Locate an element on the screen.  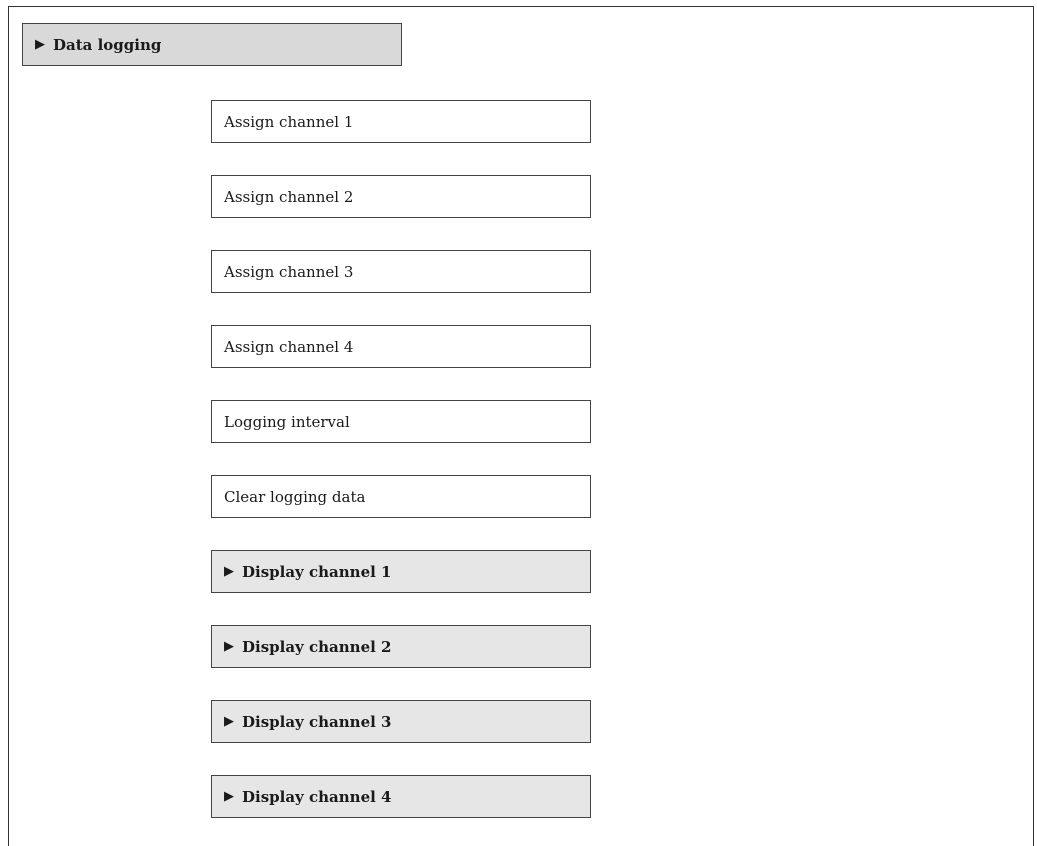
param-label: Logging interval is located at coordinates (287, 421).